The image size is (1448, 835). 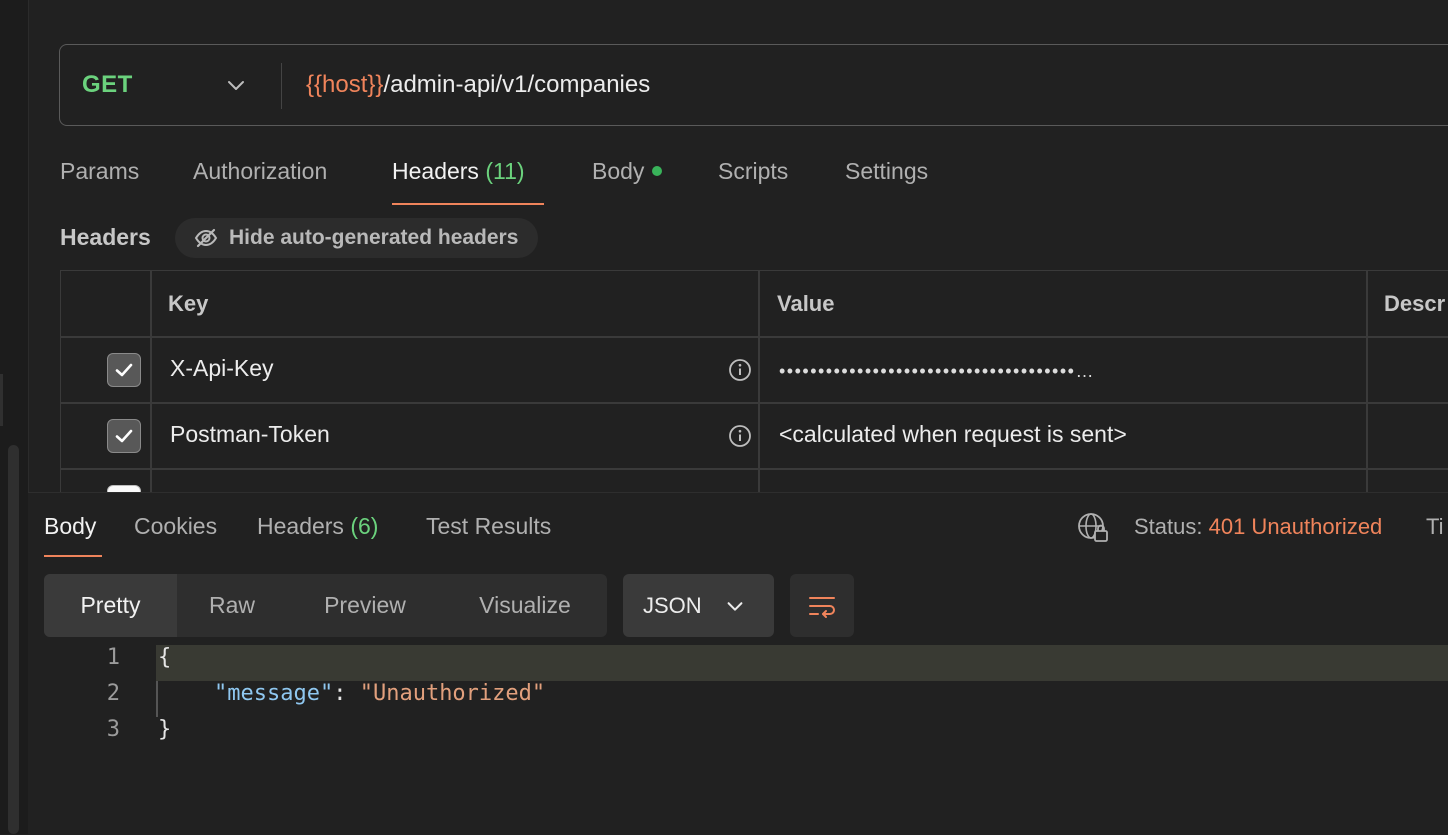 What do you see at coordinates (14, 417) in the screenshot?
I see `left-rail` at bounding box center [14, 417].